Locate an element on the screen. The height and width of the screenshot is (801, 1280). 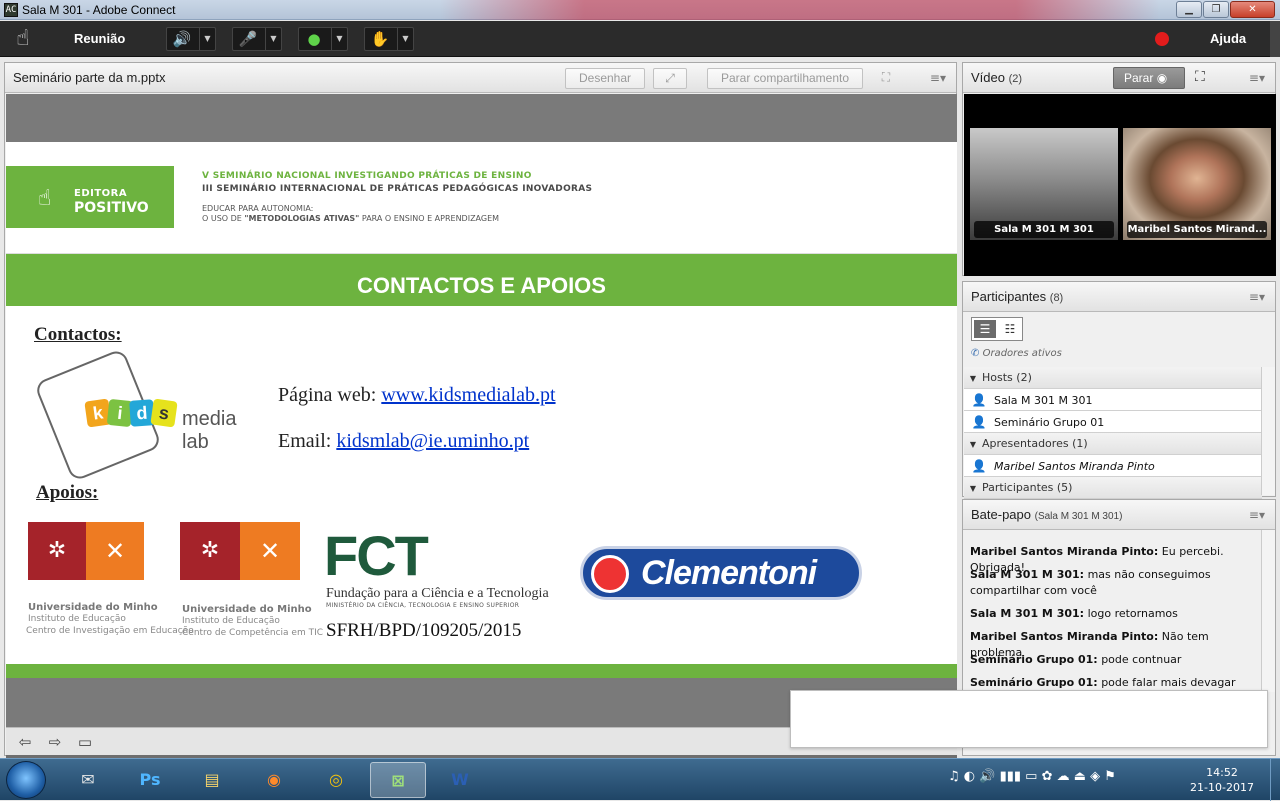
taskbar-chrome-icon: ◎ is located at coordinates (336, 780).